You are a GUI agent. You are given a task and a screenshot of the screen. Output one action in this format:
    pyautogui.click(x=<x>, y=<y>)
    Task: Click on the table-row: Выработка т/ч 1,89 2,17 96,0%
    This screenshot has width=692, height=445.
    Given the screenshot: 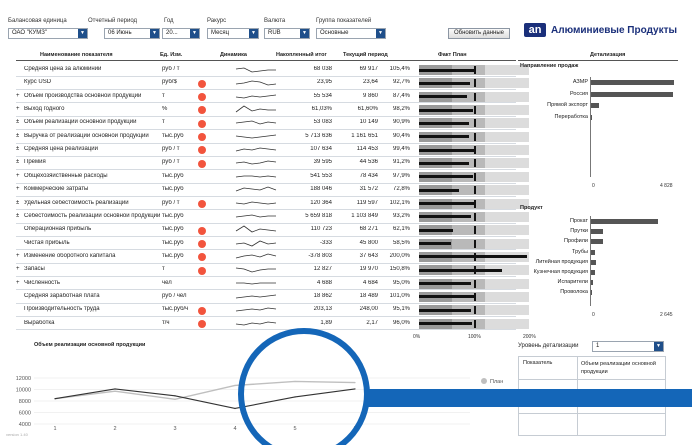 What is the action you would take?
    pyautogui.click(x=272, y=324)
    